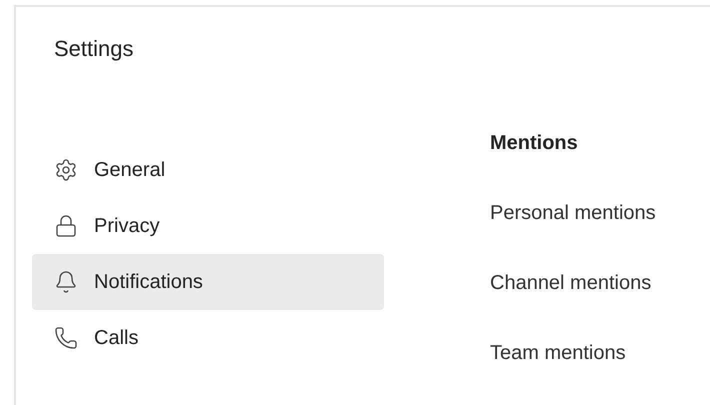  What do you see at coordinates (66, 282) in the screenshot?
I see `bell-icon` at bounding box center [66, 282].